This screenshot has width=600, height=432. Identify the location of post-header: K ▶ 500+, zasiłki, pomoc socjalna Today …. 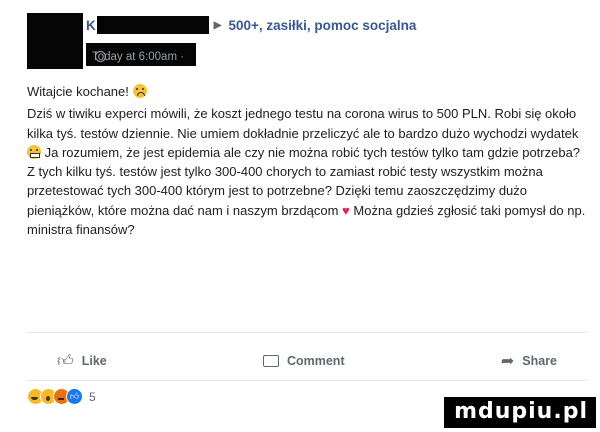
(338, 40).